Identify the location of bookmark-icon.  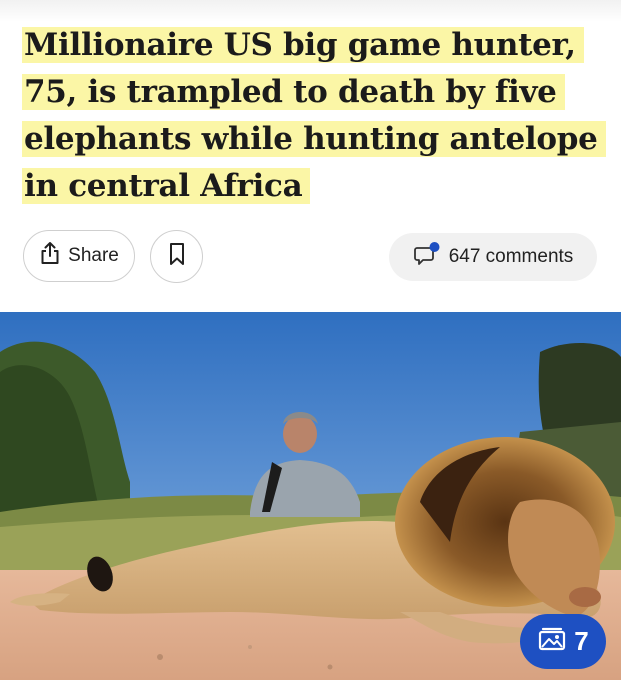
(177, 256).